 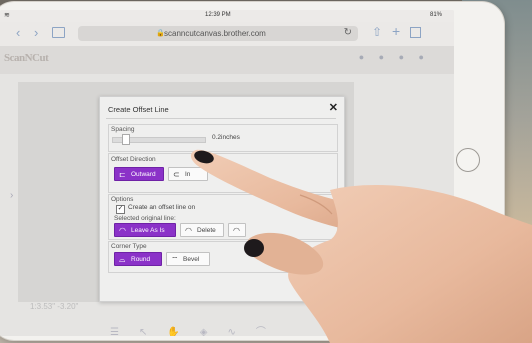 I want to click on options-label: Options, so click(x=122, y=199).